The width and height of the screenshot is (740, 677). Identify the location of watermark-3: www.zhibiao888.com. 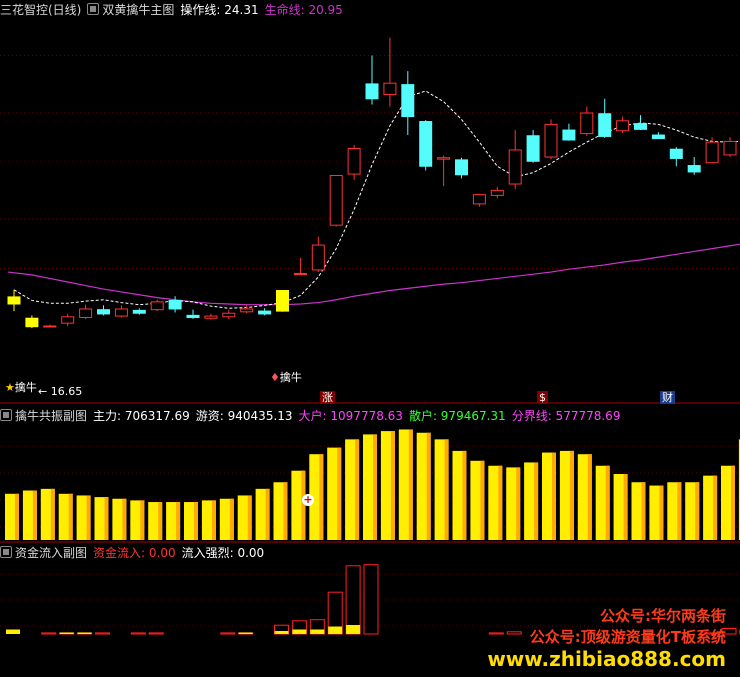
(606, 659).